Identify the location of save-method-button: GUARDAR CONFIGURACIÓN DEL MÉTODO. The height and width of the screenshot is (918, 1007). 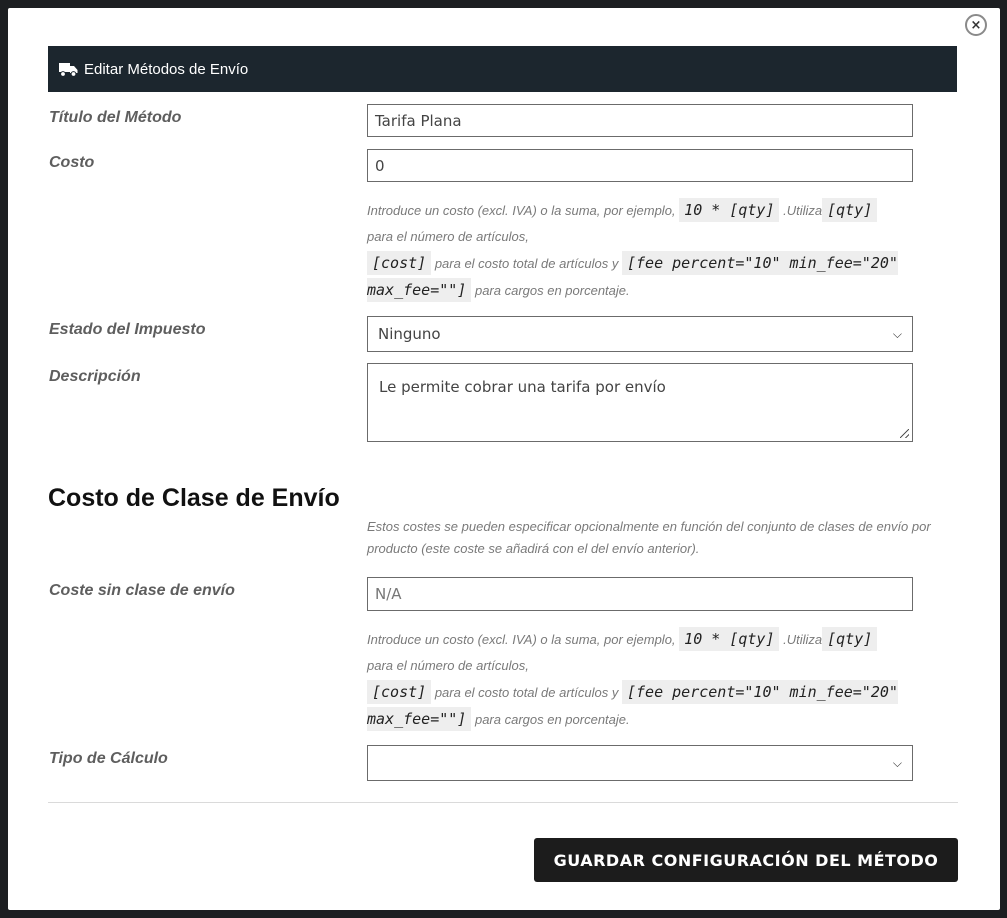
(746, 860).